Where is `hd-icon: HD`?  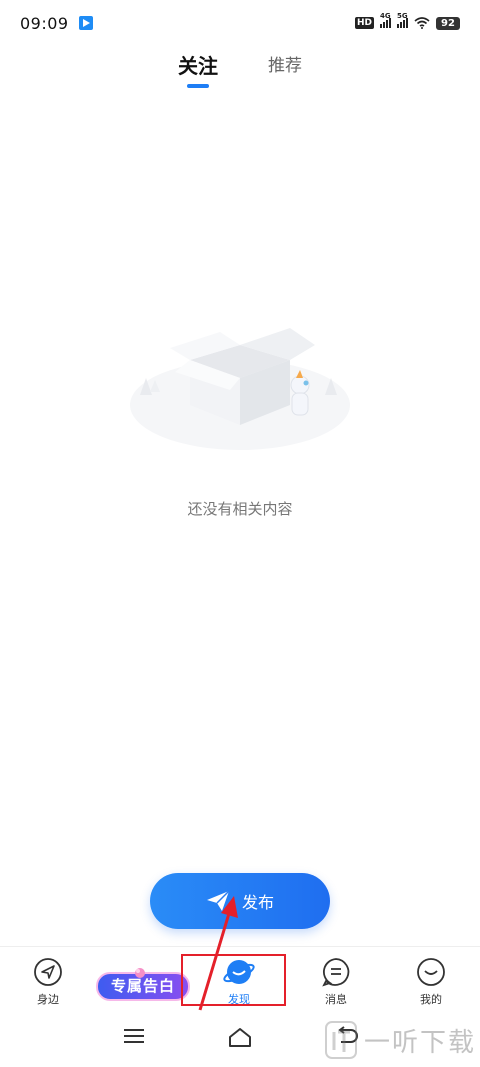
hd-icon: HD is located at coordinates (364, 23).